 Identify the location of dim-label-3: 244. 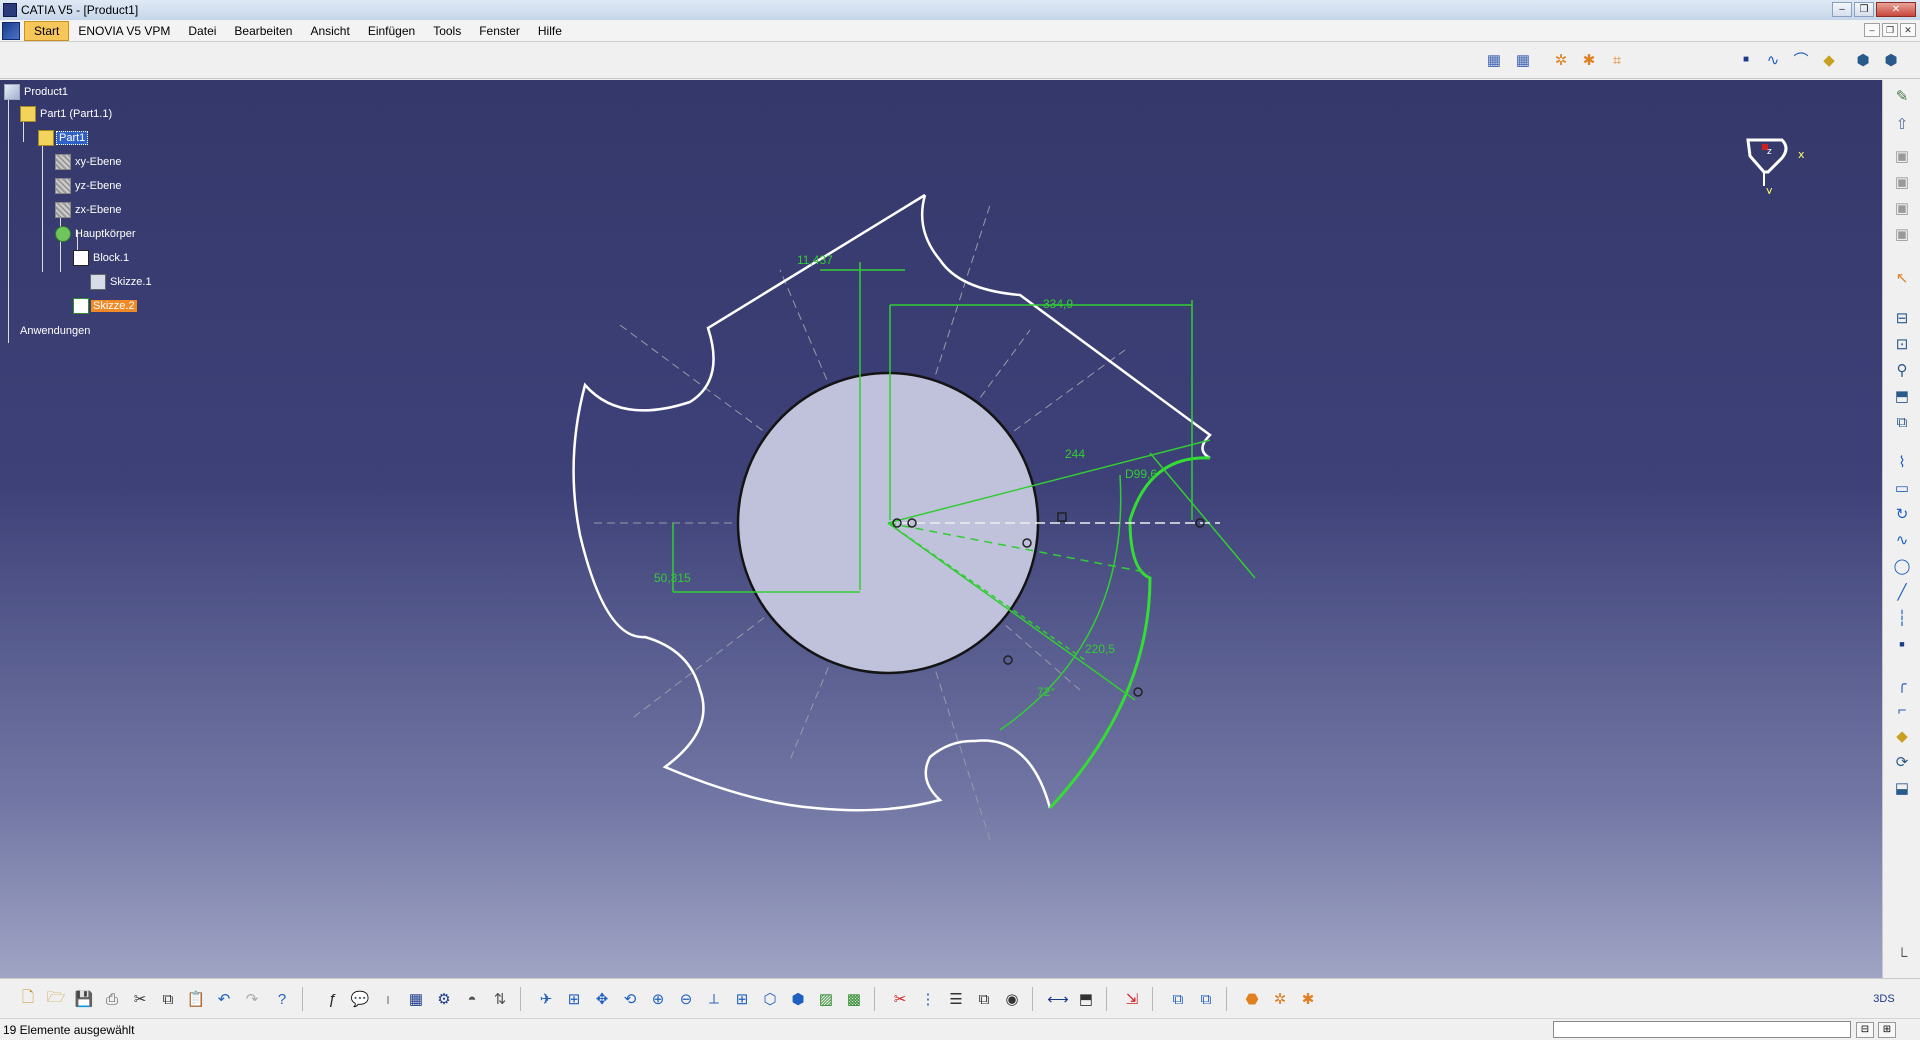
(1075, 454).